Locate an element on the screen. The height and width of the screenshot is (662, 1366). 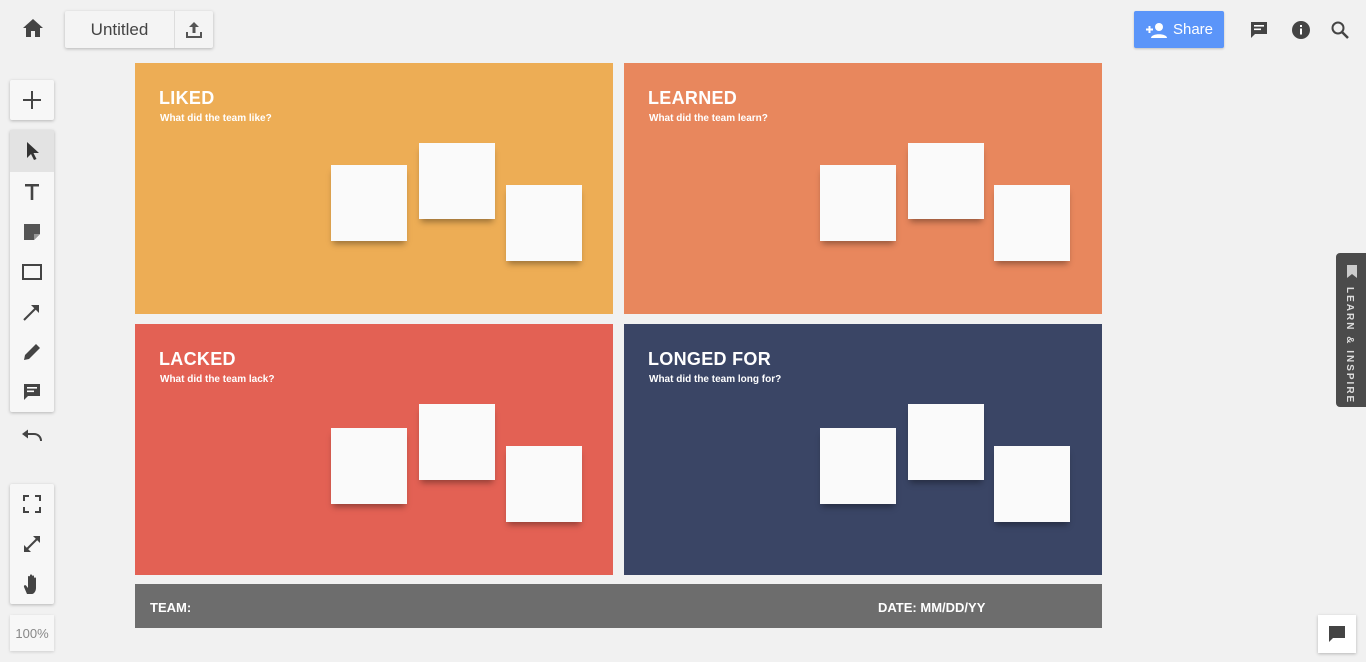
quadrant-longed-for: LONGED FOR What did the team long for? is located at coordinates (863, 449).